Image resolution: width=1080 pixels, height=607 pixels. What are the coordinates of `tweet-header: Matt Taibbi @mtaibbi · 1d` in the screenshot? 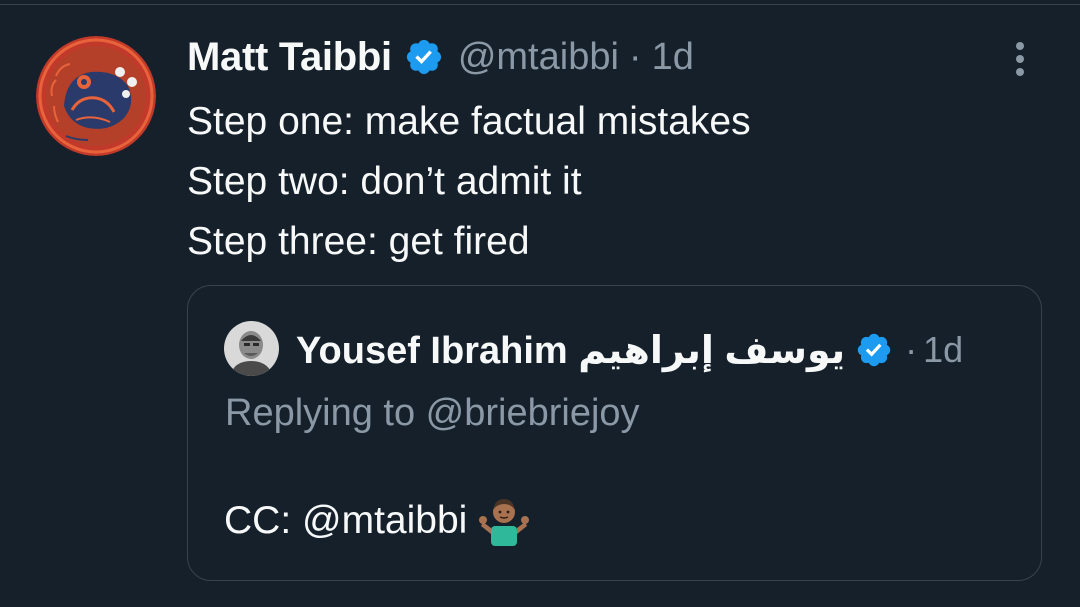 It's located at (440, 57).